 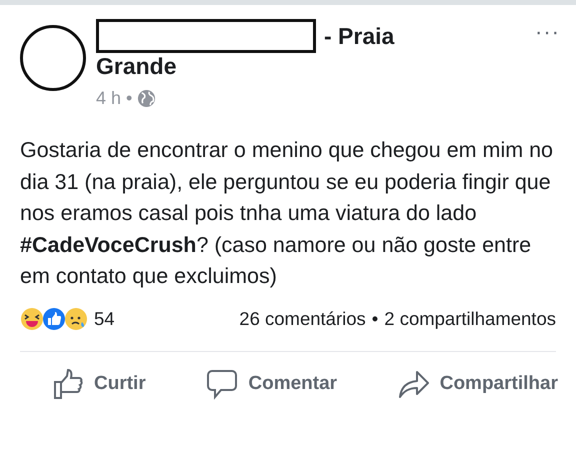 What do you see at coordinates (104, 319) in the screenshot?
I see `reaction-count: 54` at bounding box center [104, 319].